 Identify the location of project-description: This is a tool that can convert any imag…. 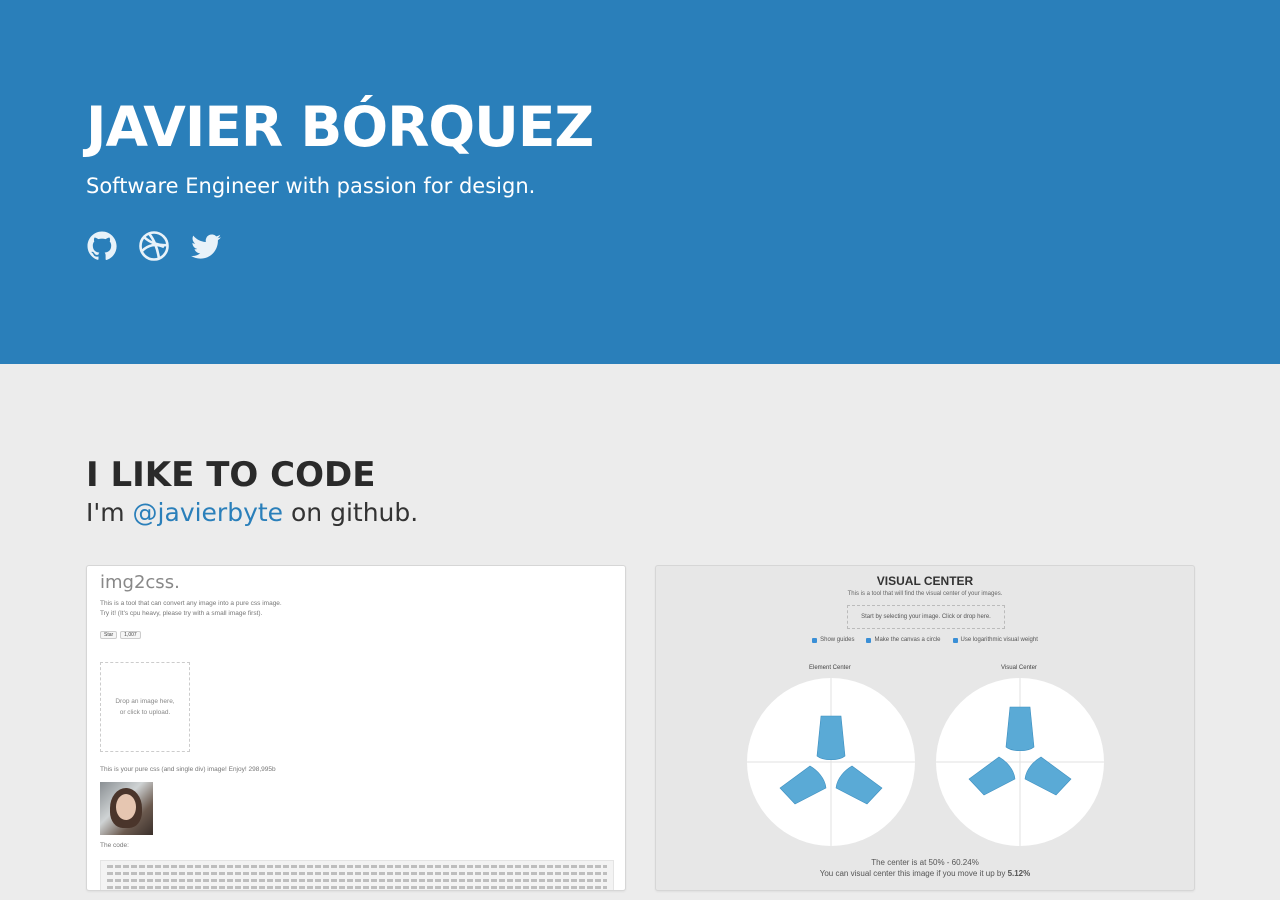
(191, 603).